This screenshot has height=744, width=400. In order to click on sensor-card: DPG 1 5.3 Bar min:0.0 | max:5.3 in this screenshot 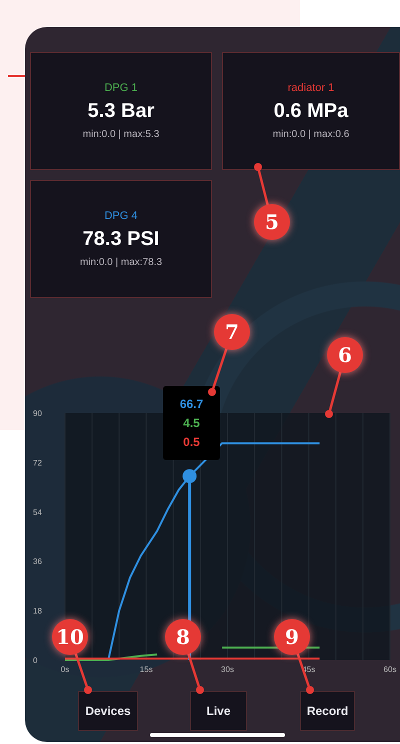, I will do `click(121, 111)`.